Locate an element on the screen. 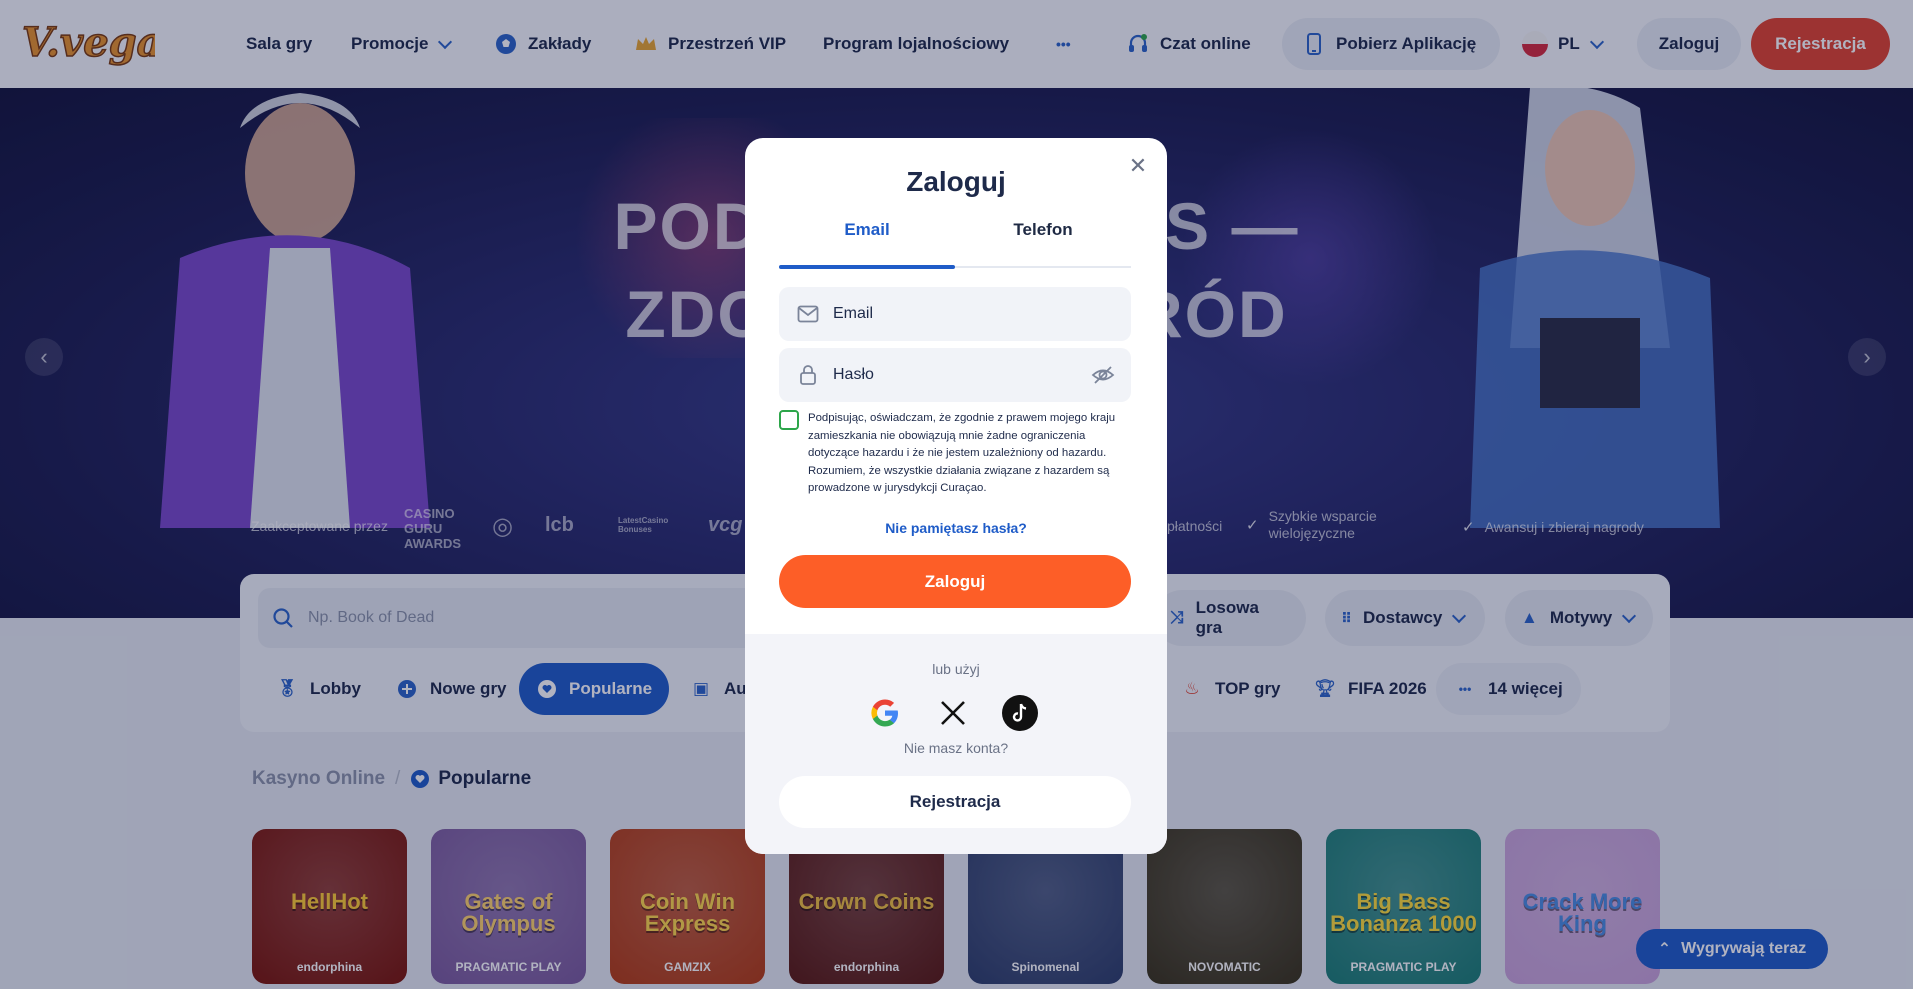  tab-email: Email is located at coordinates (867, 240).